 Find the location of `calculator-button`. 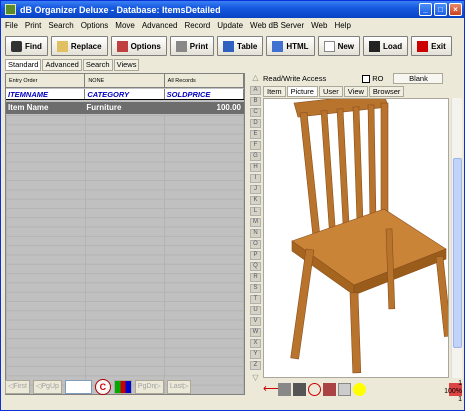

calculator-button is located at coordinates (122, 387).